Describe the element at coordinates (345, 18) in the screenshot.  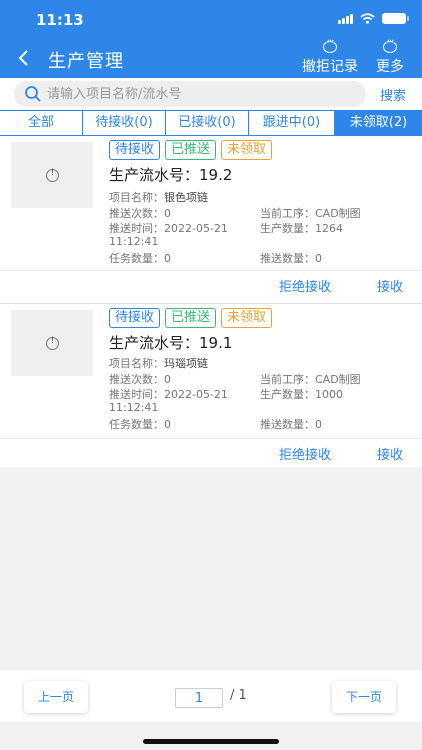
I see `signal-icon` at that location.